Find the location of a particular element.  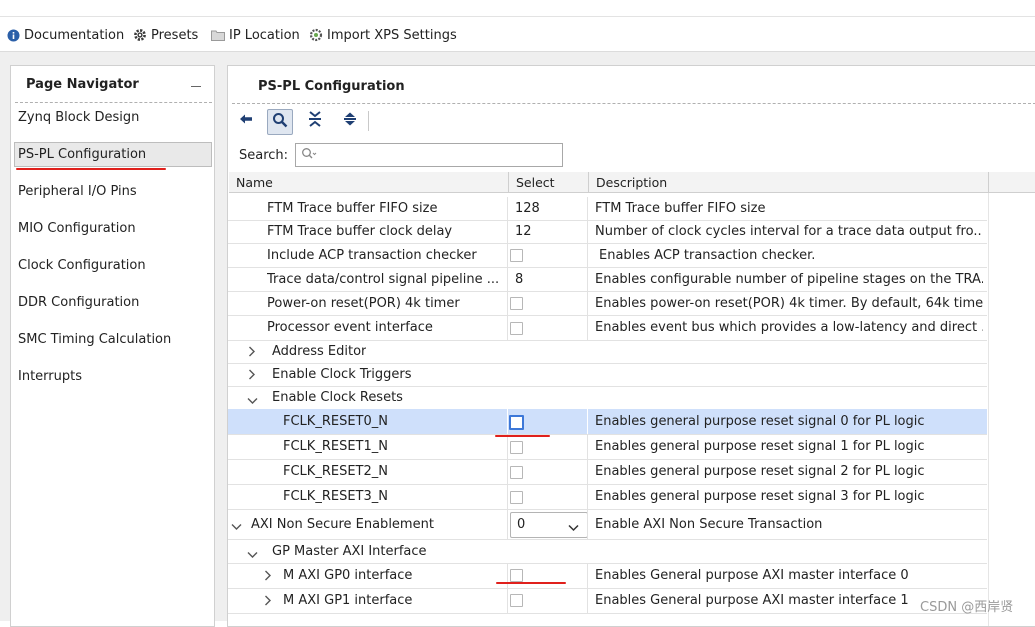

row-name: AXI Non Secure Enablement is located at coordinates (342, 524).